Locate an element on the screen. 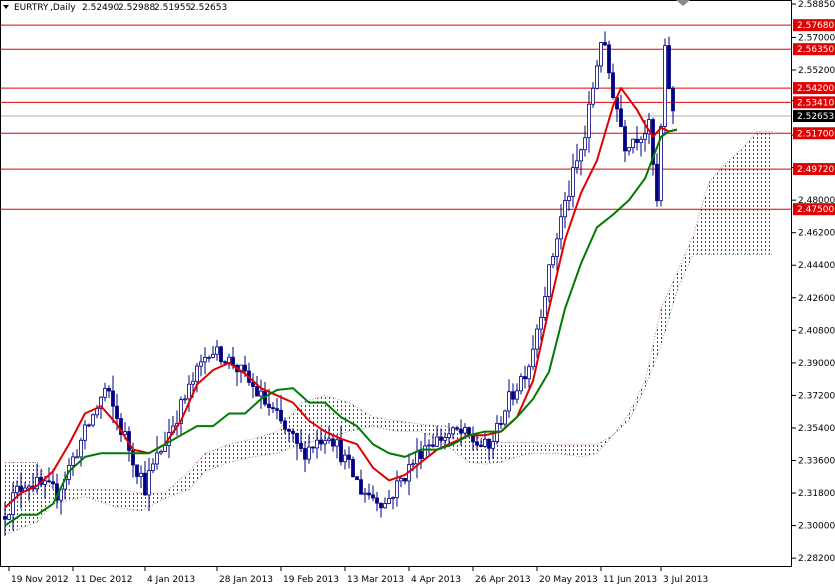 The height and width of the screenshot is (587, 835). y-tick-label: 2.44400 is located at coordinates (816, 266).